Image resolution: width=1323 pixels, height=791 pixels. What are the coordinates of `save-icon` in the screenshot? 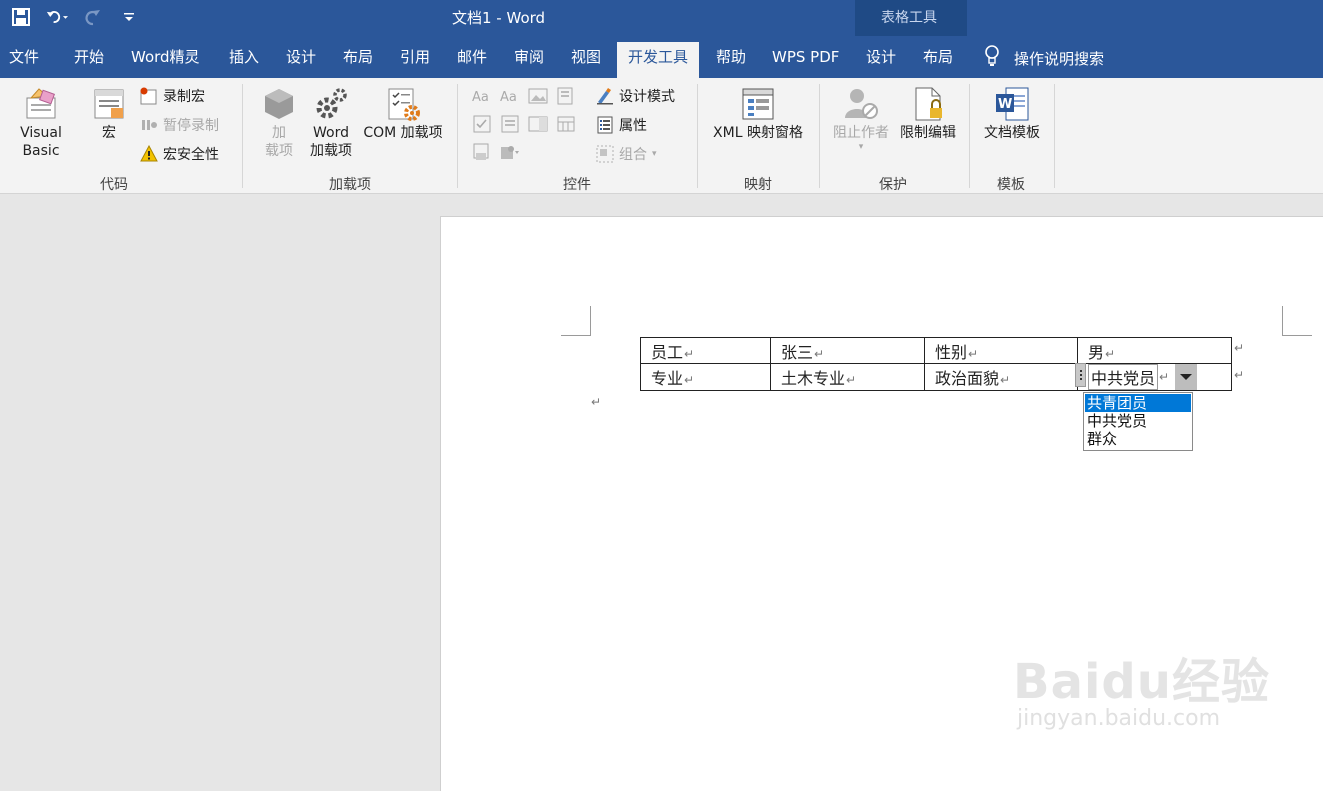 It's located at (21, 17).